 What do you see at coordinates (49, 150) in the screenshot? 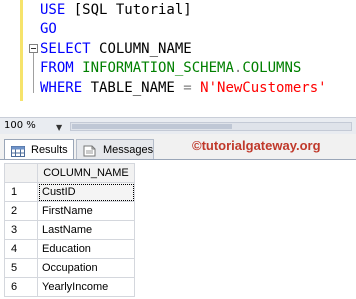
I see `tab-results-label: Results` at bounding box center [49, 150].